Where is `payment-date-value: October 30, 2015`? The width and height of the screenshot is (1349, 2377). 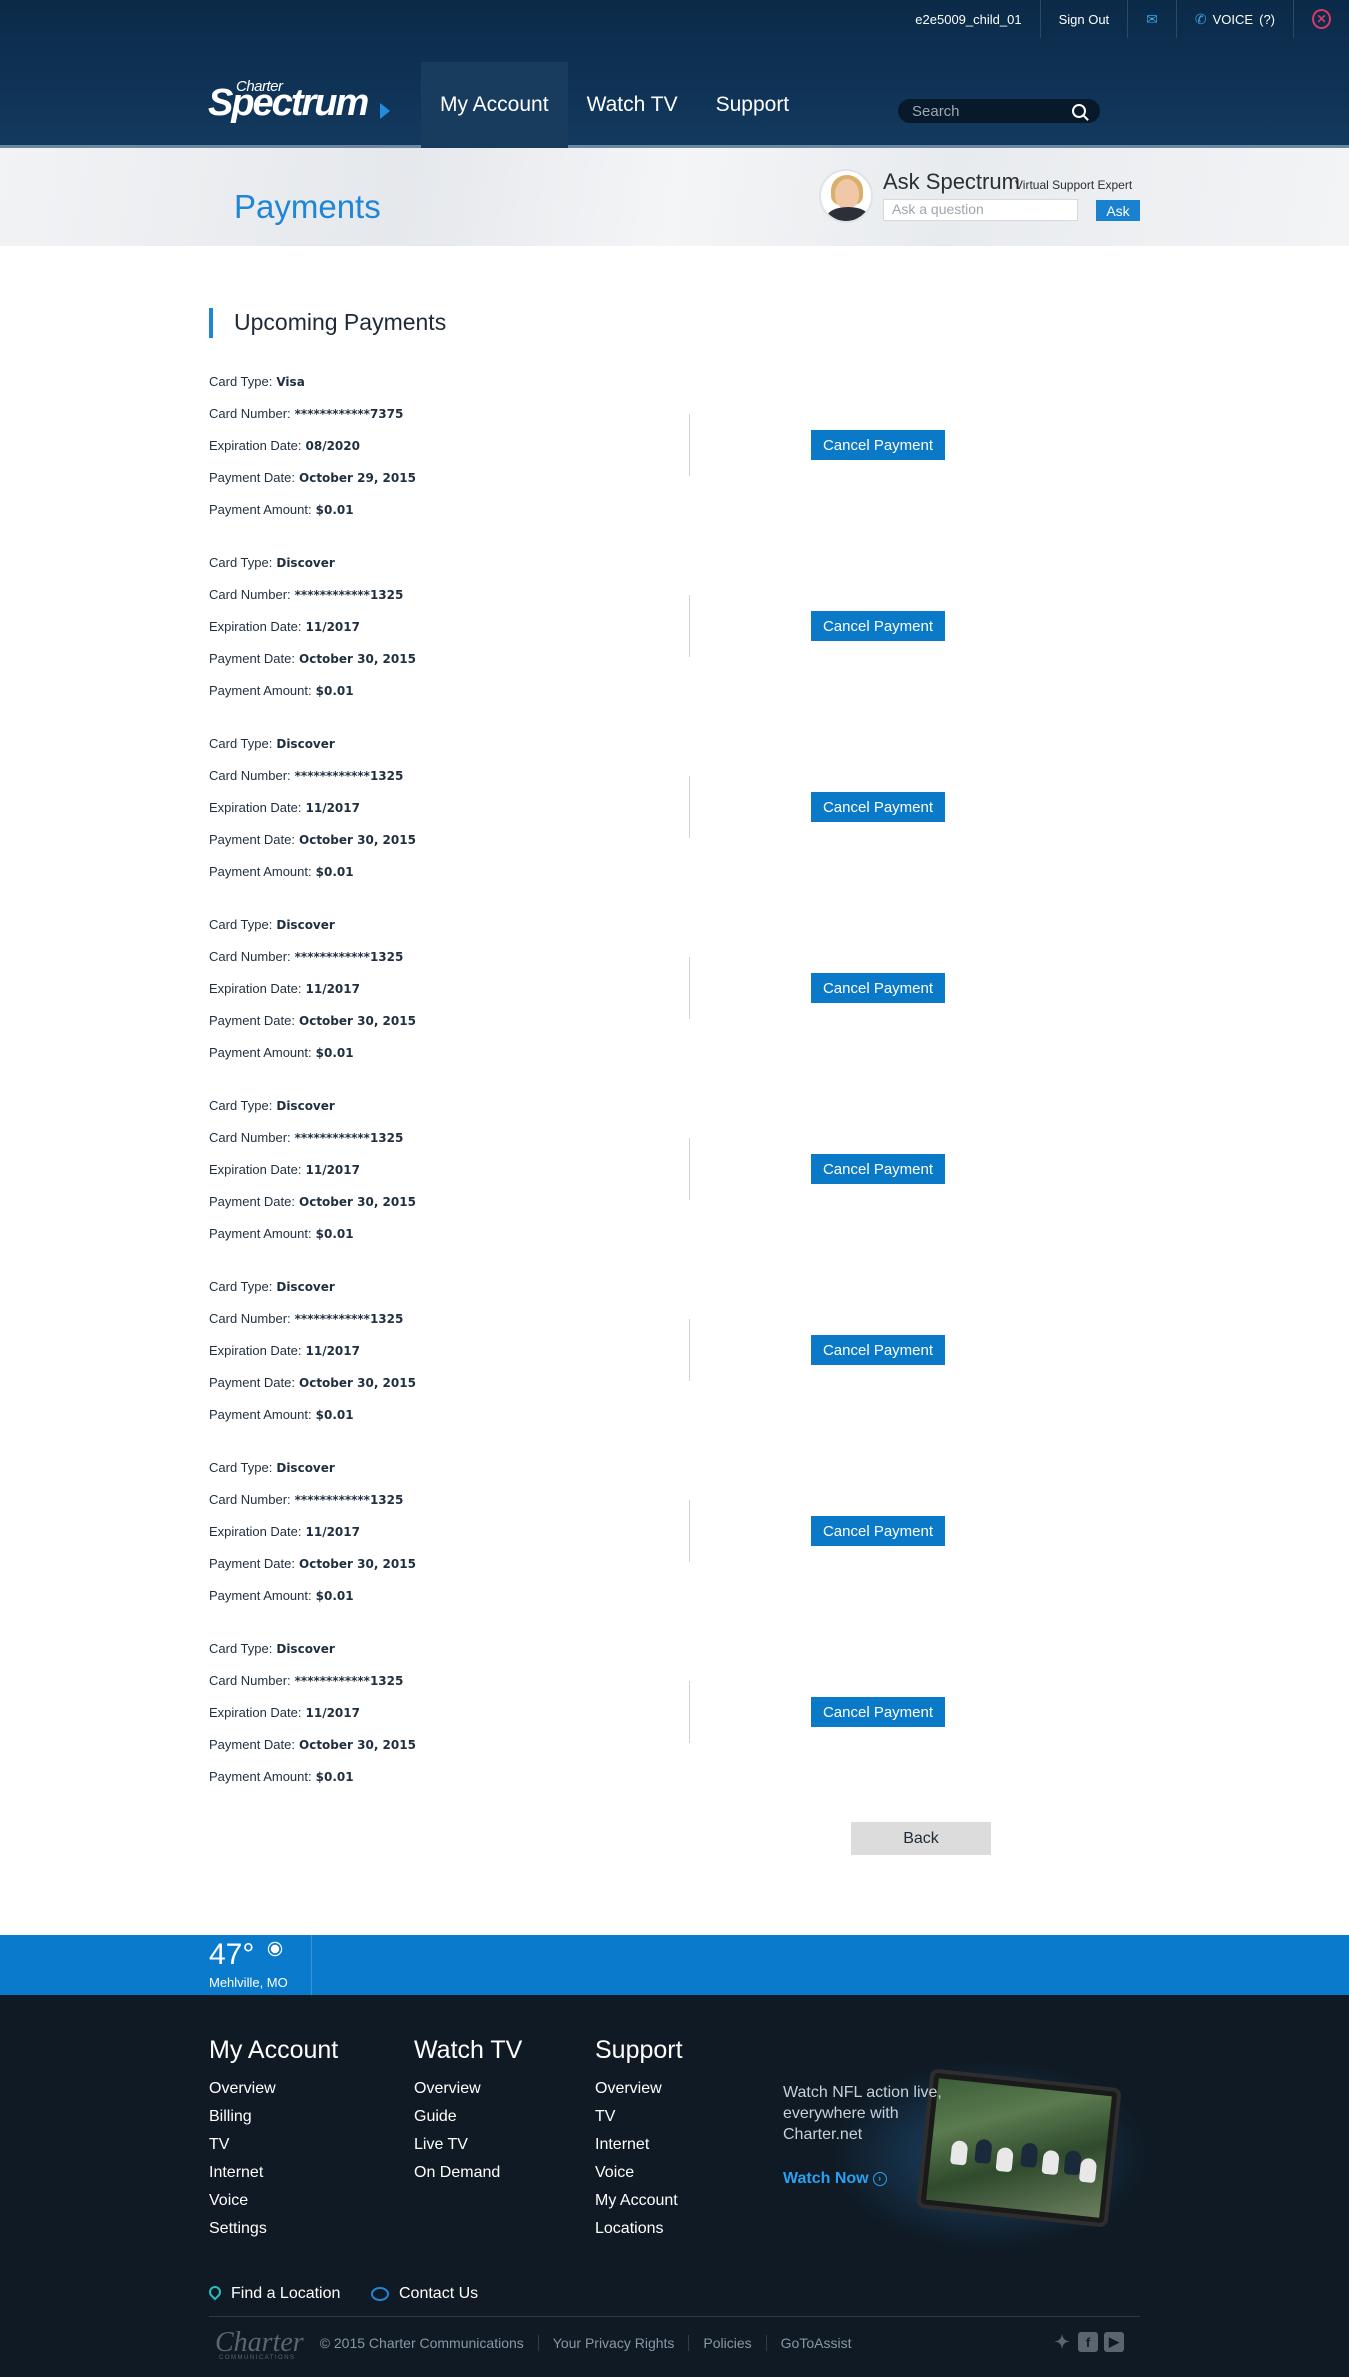
payment-date-value: October 30, 2015 is located at coordinates (357, 840).